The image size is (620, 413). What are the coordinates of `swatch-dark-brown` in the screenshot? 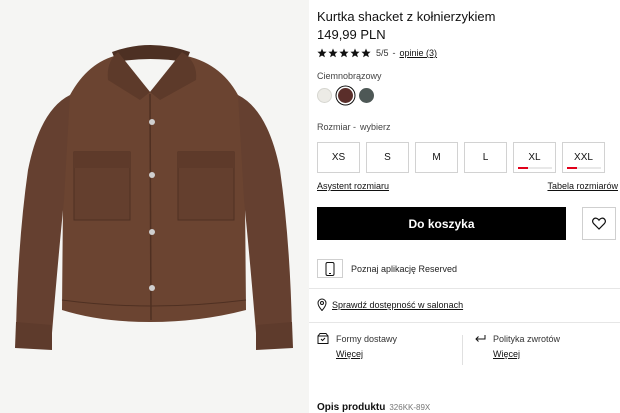 It's located at (345, 95).